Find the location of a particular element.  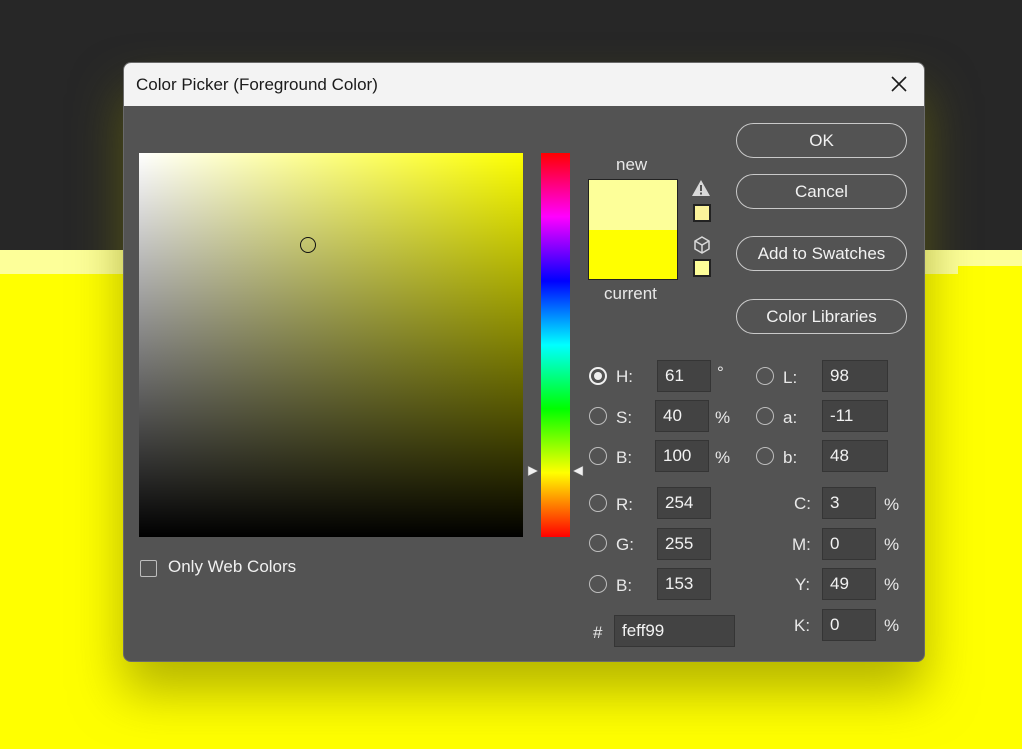

blue-radio is located at coordinates (598, 584).